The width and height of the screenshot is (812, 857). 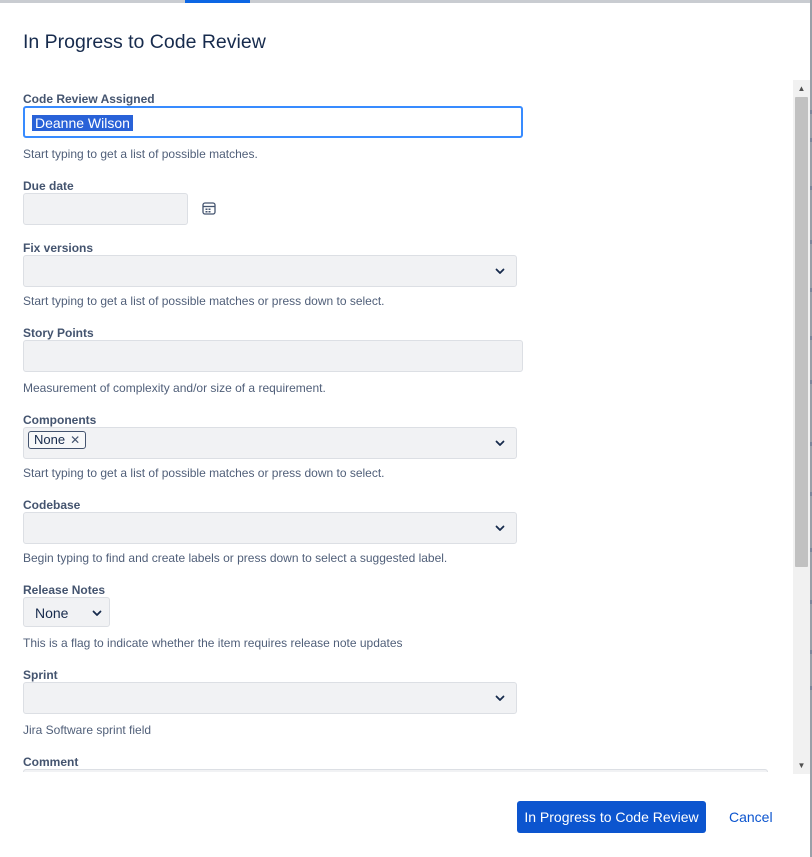 What do you see at coordinates (801, 332) in the screenshot?
I see `scrollbar-thumb` at bounding box center [801, 332].